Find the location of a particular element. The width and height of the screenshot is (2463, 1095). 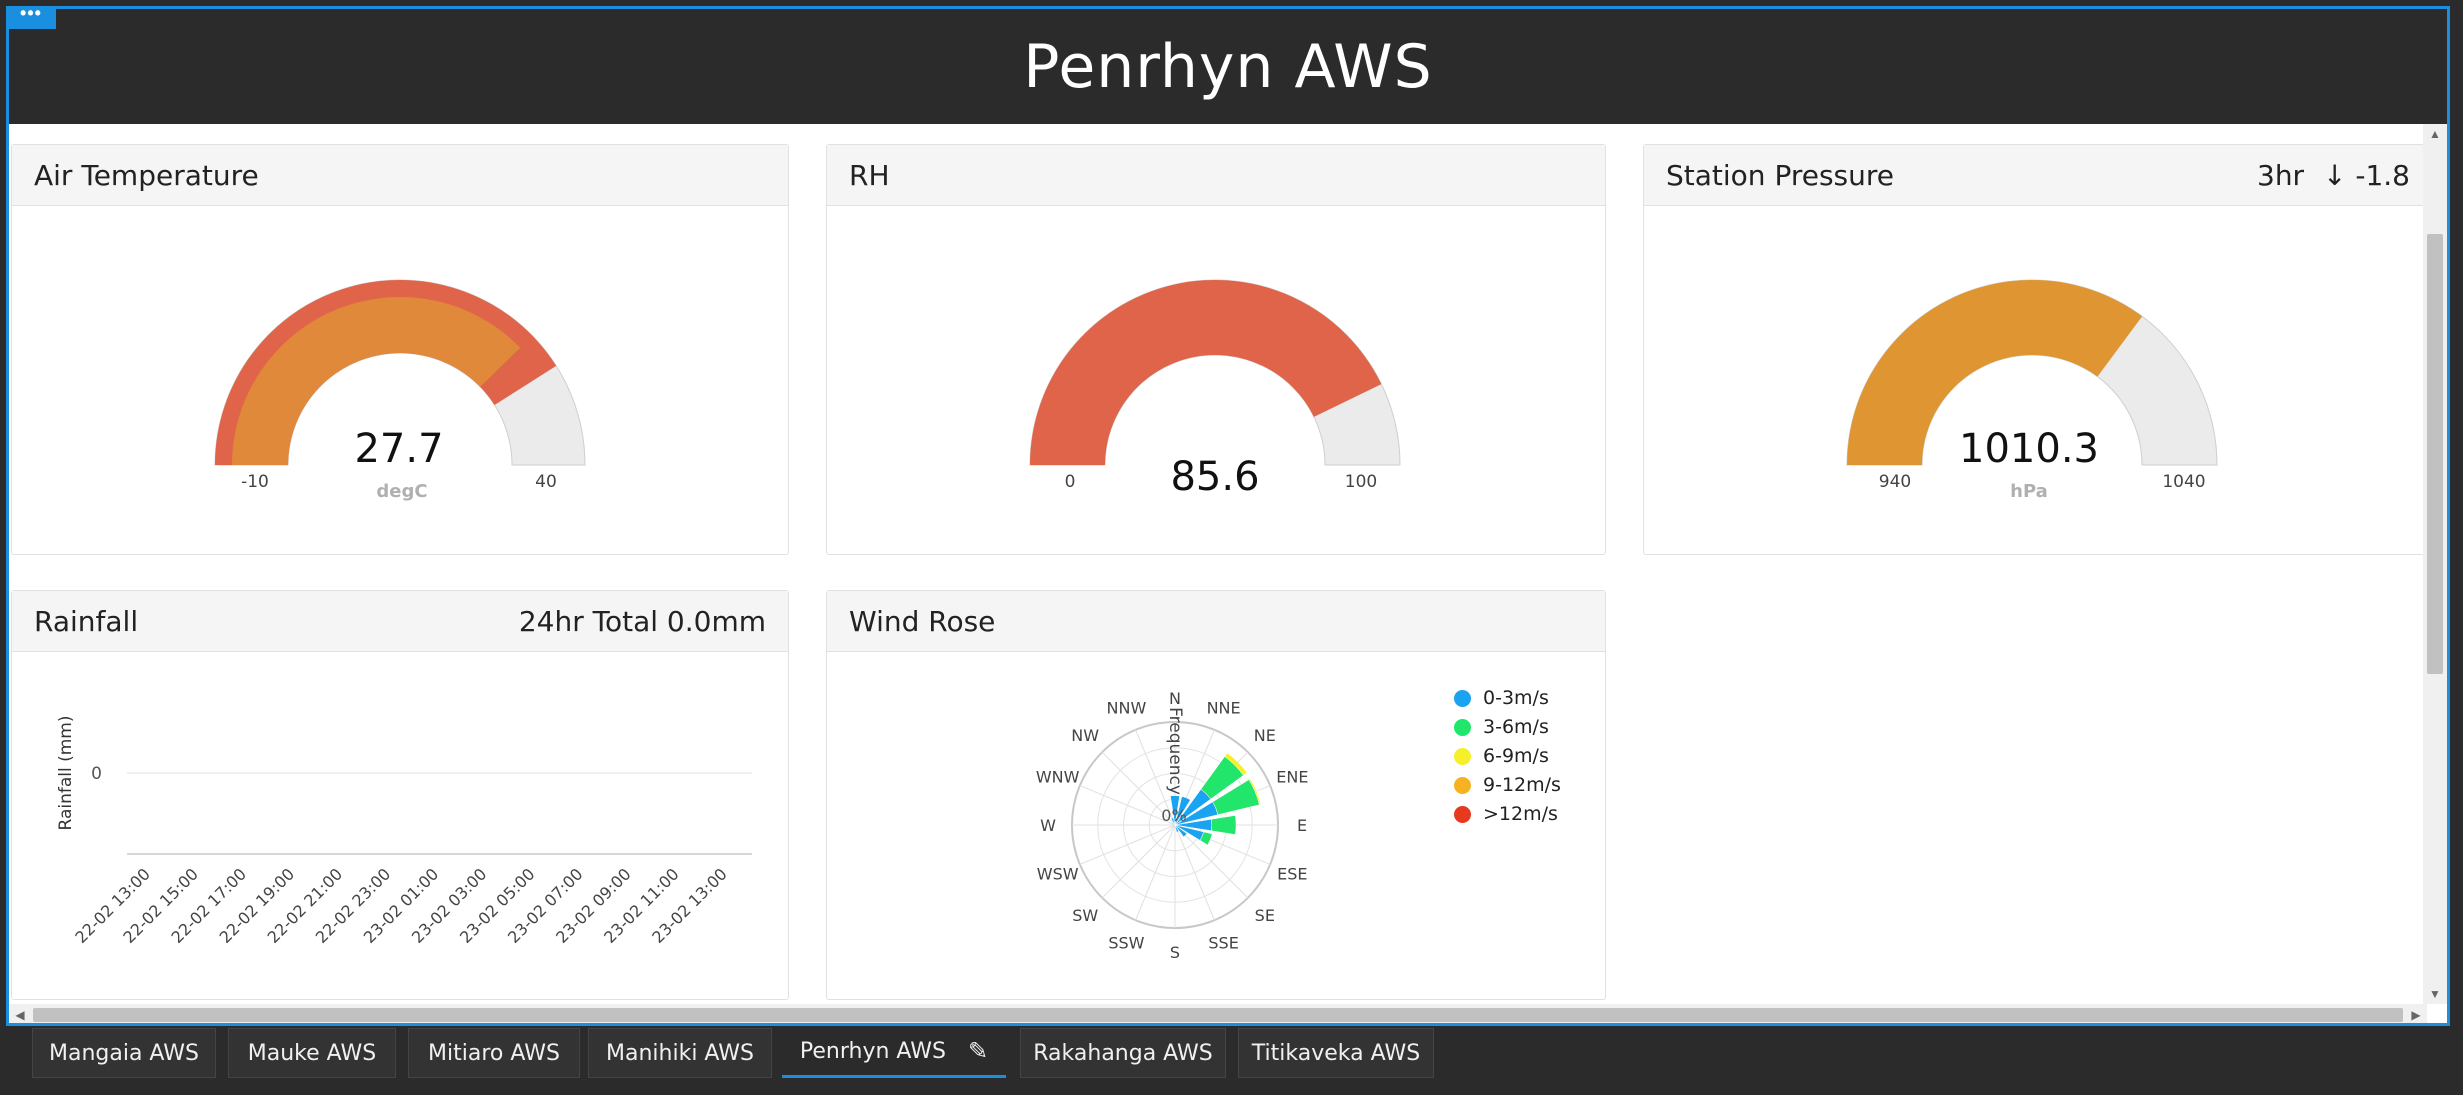

legend-label: 0-3m/s is located at coordinates (1516, 698).